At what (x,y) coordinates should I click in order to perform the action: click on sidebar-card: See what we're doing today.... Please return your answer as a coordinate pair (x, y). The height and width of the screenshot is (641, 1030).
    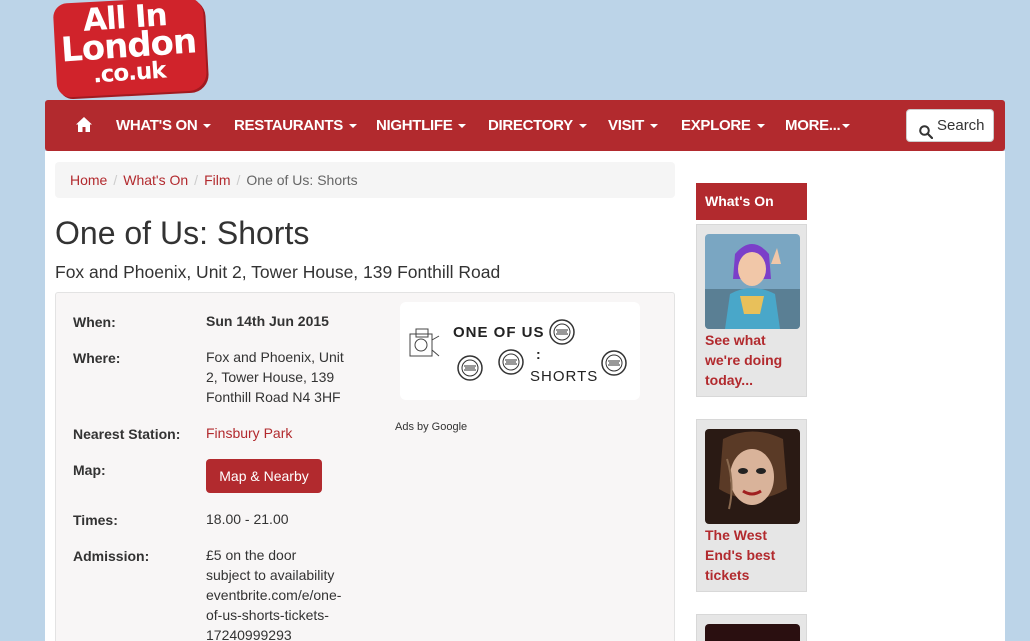
    Looking at the image, I should click on (751, 310).